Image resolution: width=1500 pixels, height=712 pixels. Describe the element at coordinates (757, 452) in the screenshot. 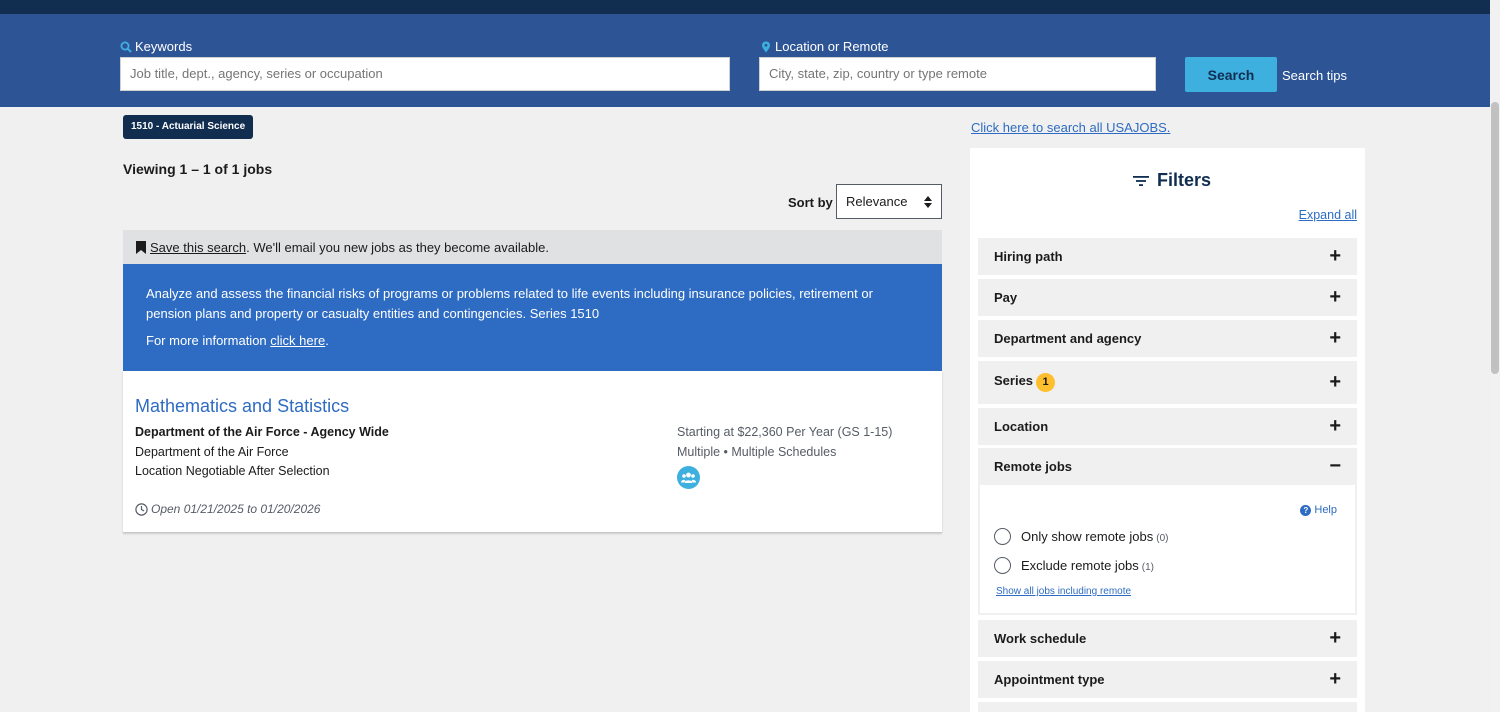

I see `job-schedule: Multiple • Multiple Schedules` at that location.